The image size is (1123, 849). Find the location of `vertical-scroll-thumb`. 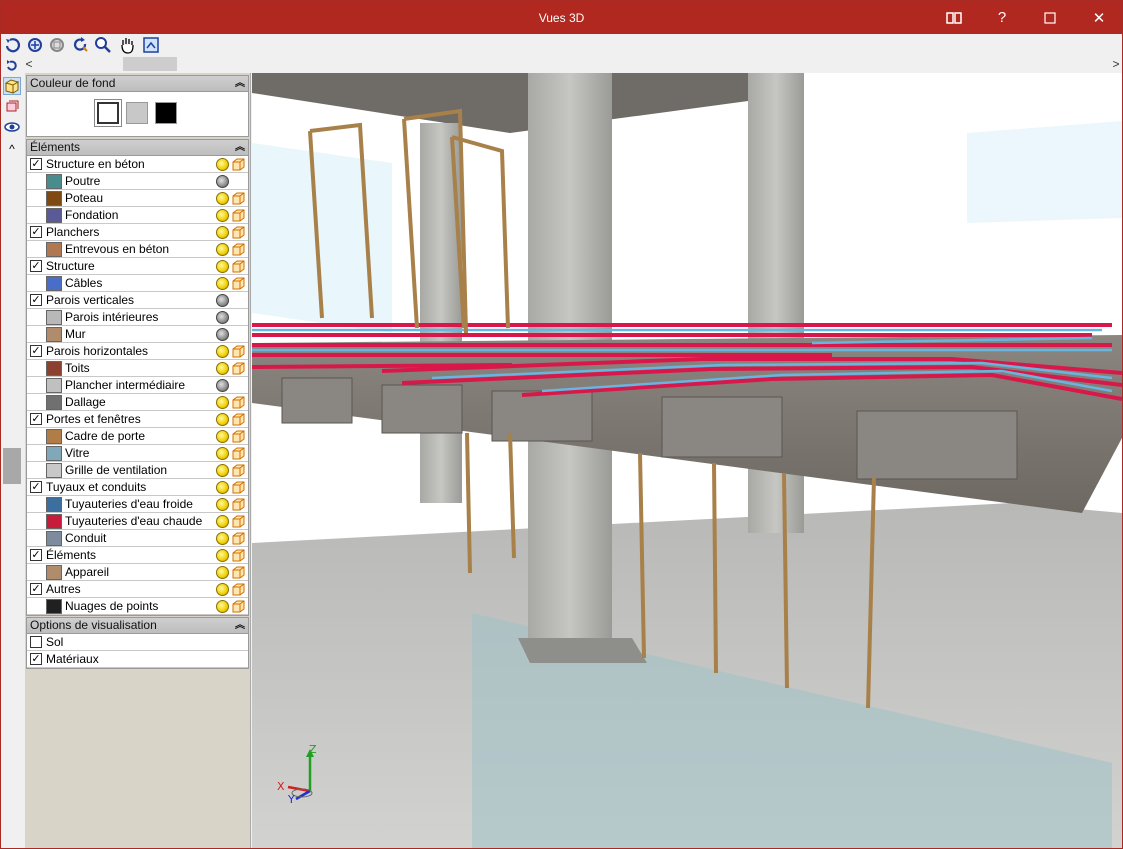

vertical-scroll-thumb is located at coordinates (12, 466).